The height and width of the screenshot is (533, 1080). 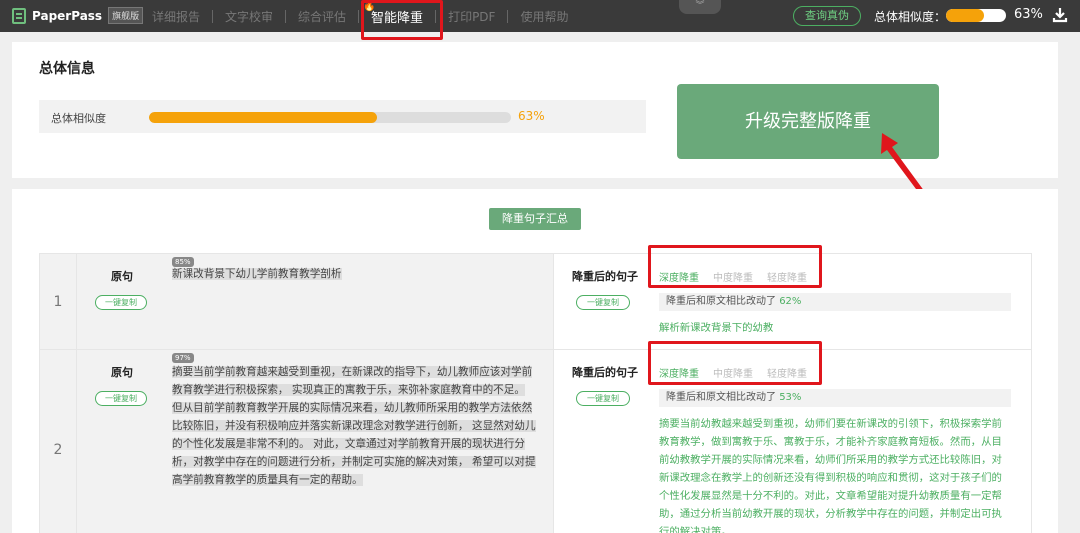 I want to click on nav-overall-evaluation: 综合评估, so click(x=322, y=16).